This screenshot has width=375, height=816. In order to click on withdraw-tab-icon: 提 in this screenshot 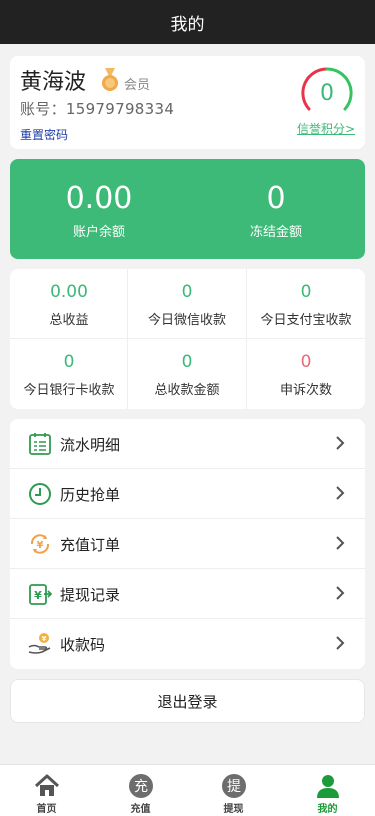, I will do `click(234, 786)`.